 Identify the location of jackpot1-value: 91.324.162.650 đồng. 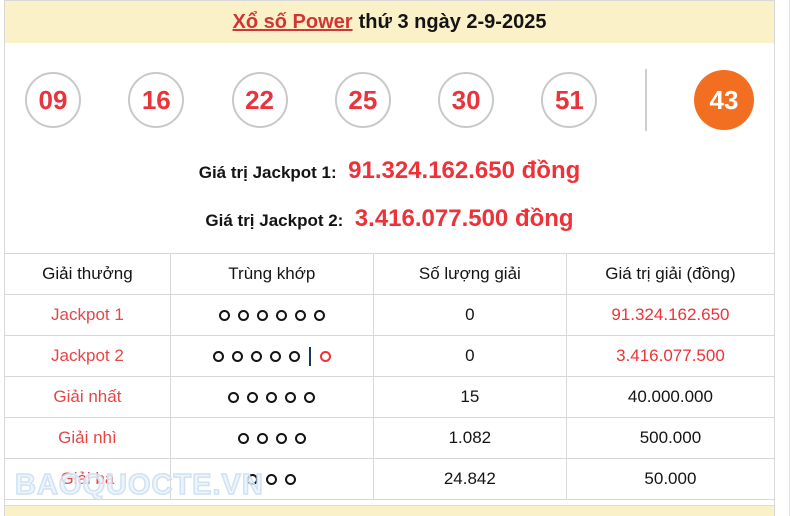
(464, 170).